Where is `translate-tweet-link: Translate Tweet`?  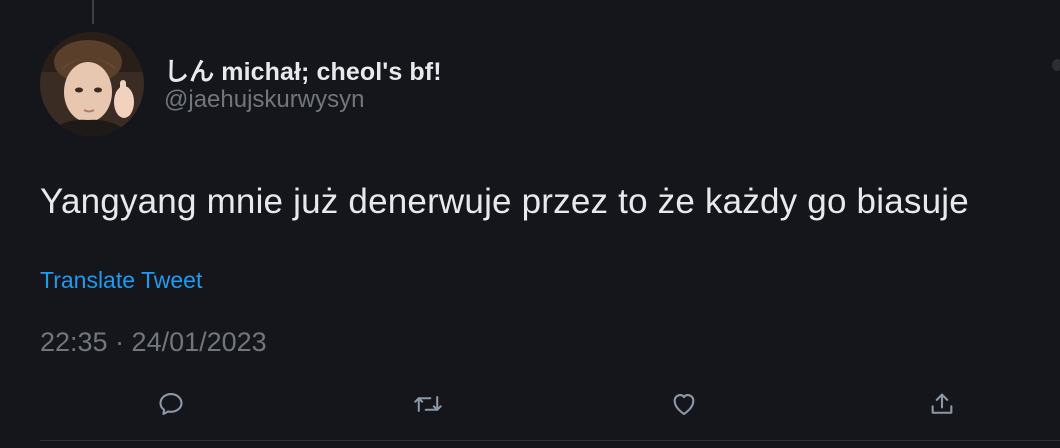 translate-tweet-link: Translate Tweet is located at coordinates (121, 280).